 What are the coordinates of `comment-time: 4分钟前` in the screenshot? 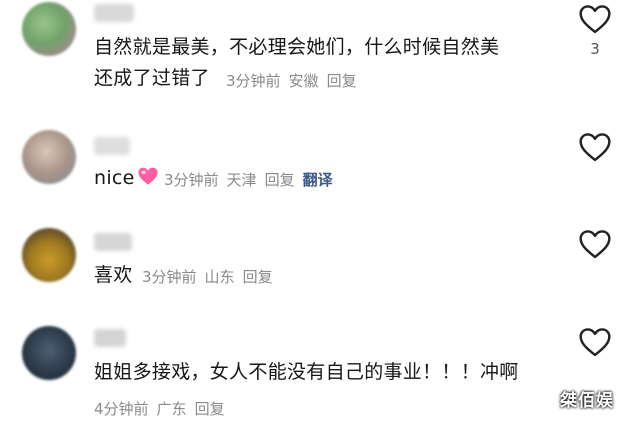 It's located at (121, 409).